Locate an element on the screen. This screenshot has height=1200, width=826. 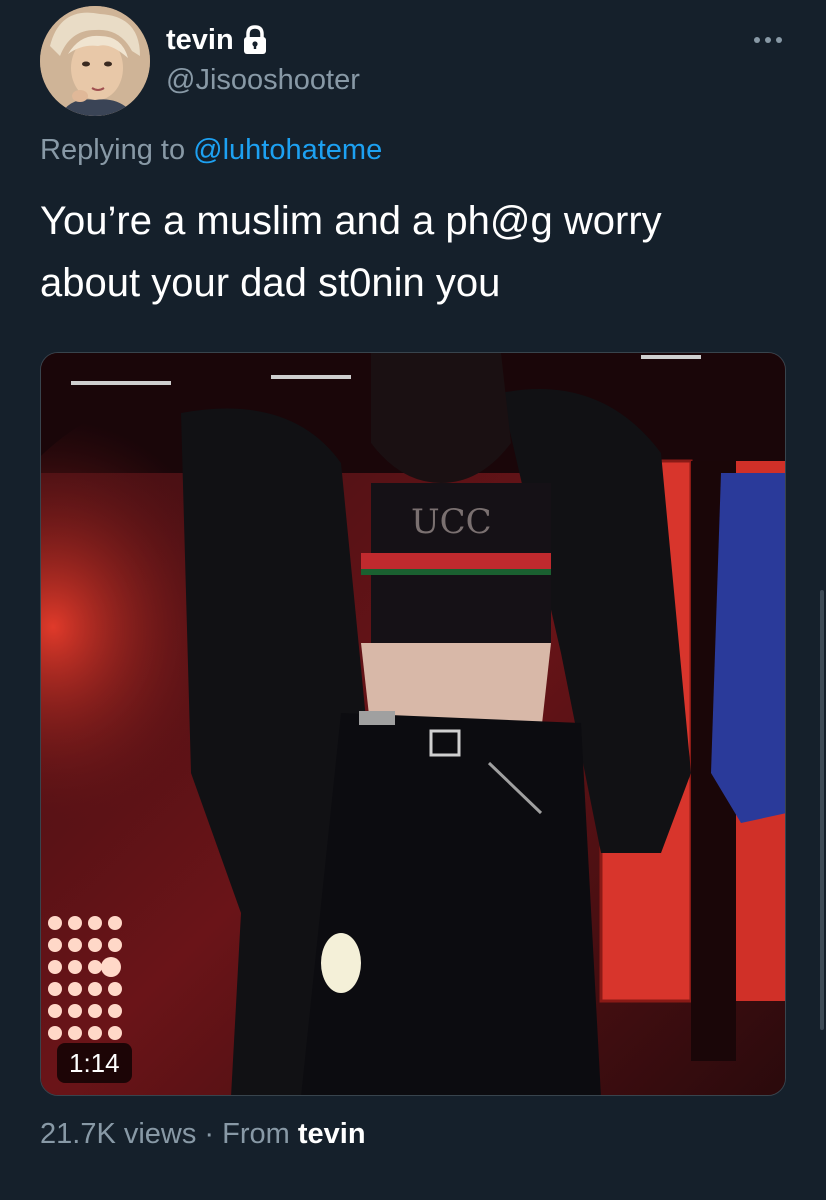
lock-icon is located at coordinates (254, 39).